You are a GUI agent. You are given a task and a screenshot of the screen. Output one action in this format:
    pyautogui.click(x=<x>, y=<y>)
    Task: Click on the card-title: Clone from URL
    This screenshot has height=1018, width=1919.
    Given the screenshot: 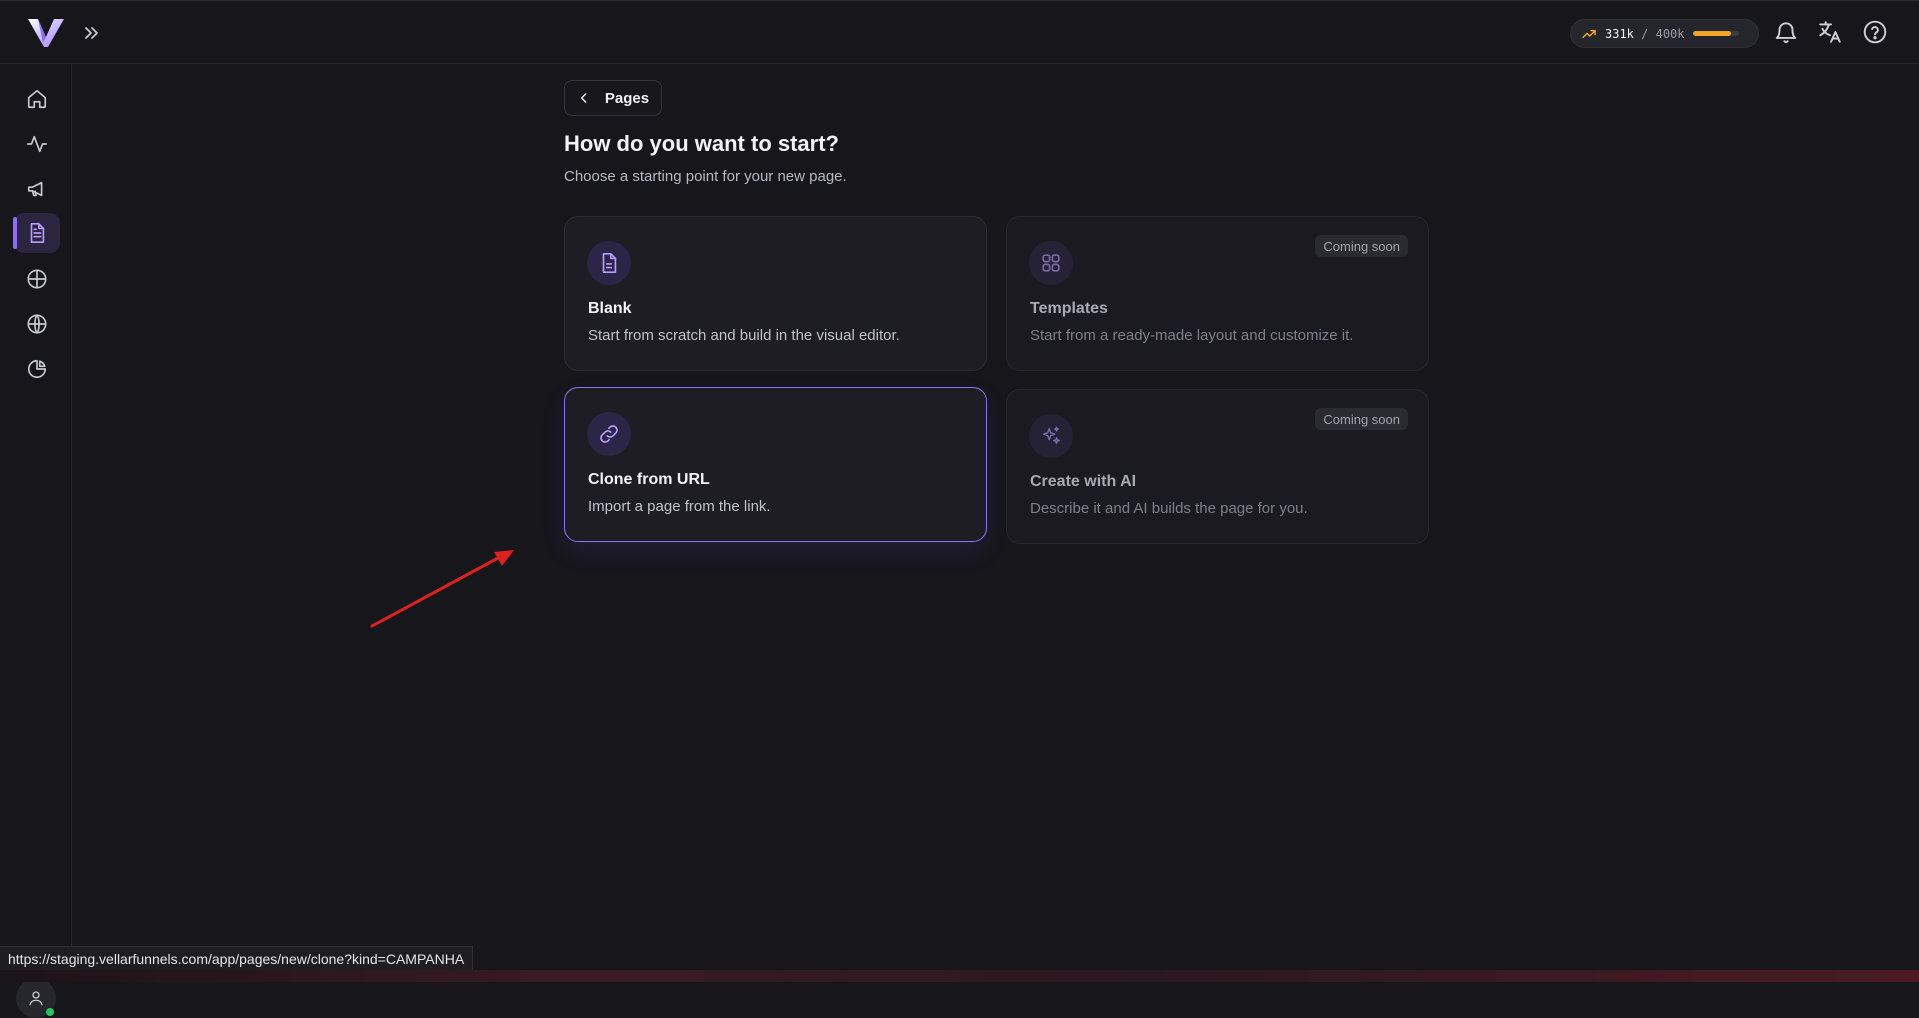 What is the action you would take?
    pyautogui.click(x=649, y=479)
    